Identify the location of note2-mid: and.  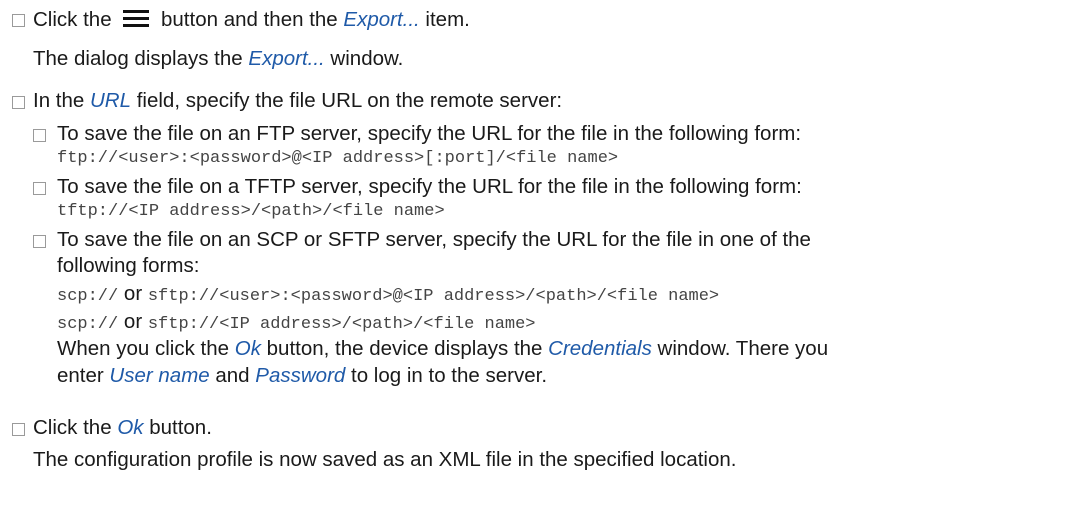
(232, 375).